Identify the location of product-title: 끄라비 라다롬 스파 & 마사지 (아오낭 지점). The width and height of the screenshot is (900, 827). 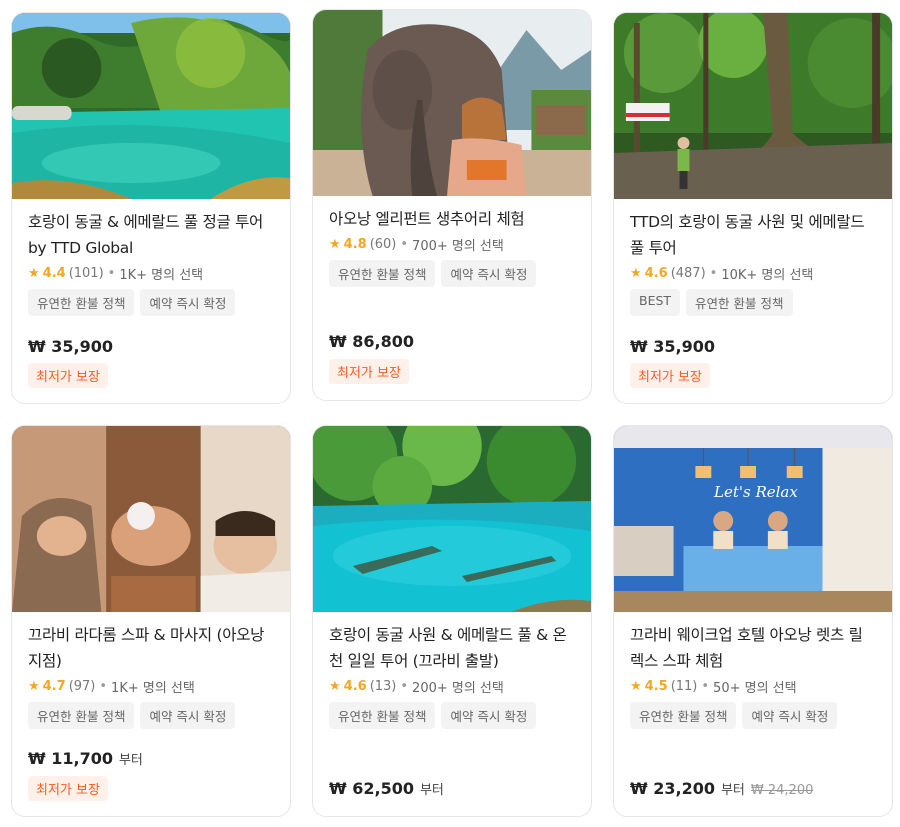
(151, 648).